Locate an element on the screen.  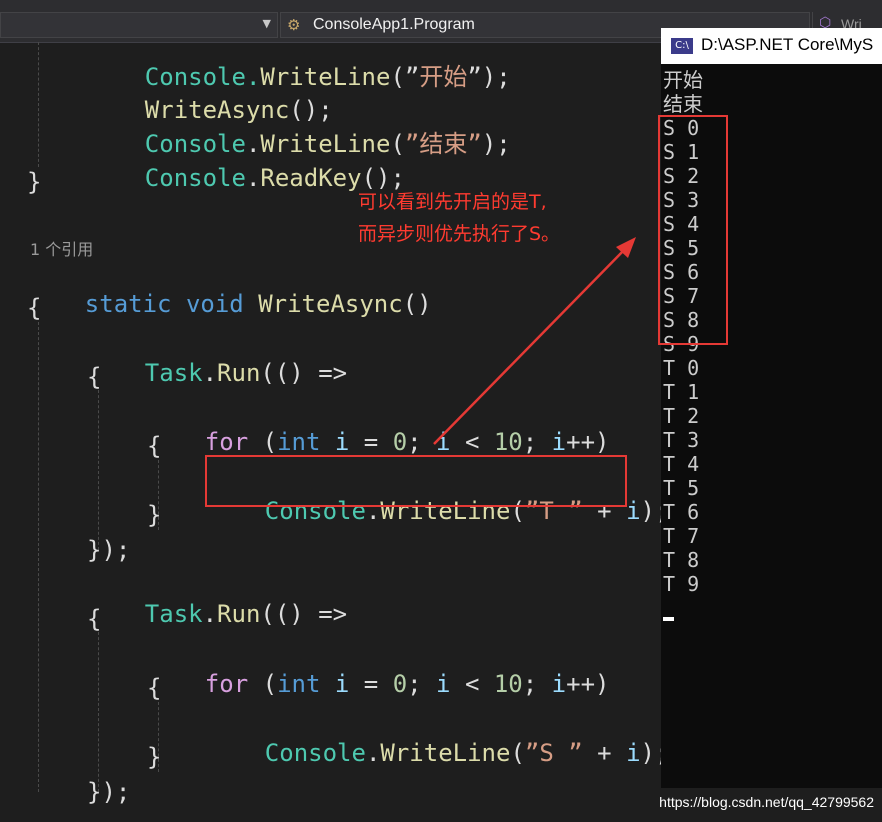
arrow-line is located at coordinates (531, 345).